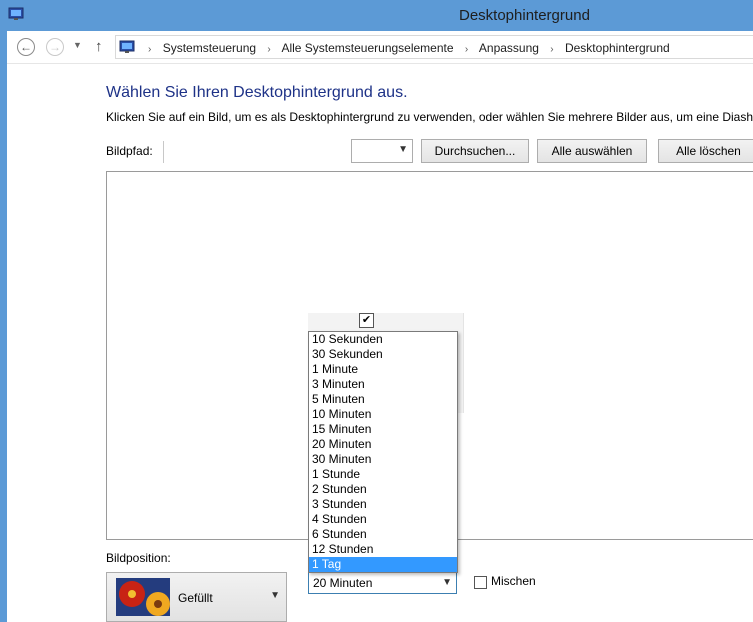 The width and height of the screenshot is (753, 622). What do you see at coordinates (383, 534) in the screenshot?
I see `interval-option: 6 Stunden` at bounding box center [383, 534].